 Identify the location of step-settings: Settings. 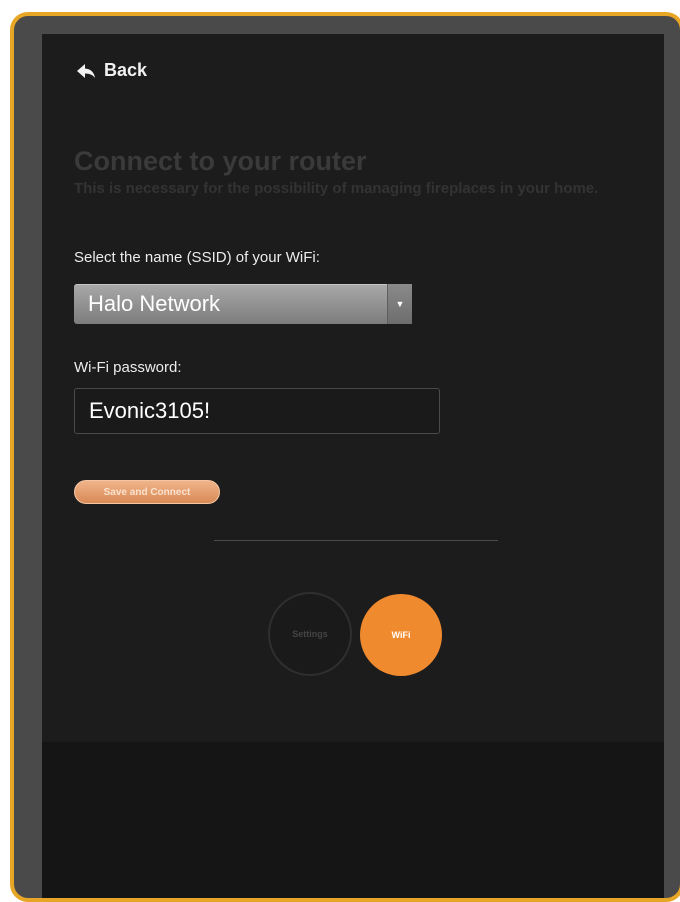
(310, 634).